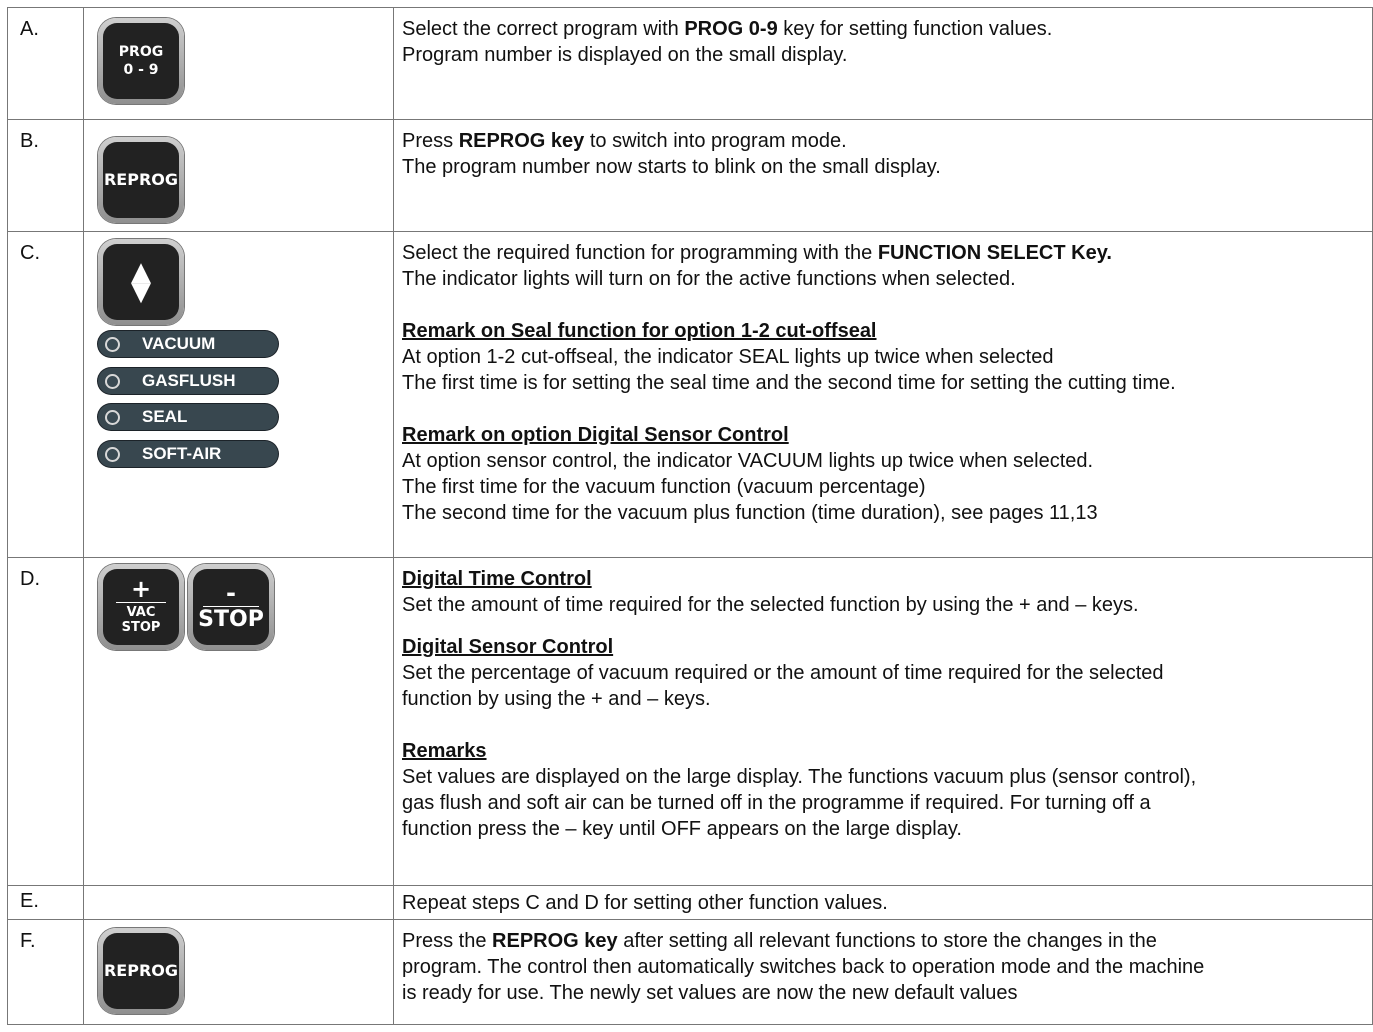  Describe the element at coordinates (45, 972) in the screenshot. I see `step-letter: F.` at that location.